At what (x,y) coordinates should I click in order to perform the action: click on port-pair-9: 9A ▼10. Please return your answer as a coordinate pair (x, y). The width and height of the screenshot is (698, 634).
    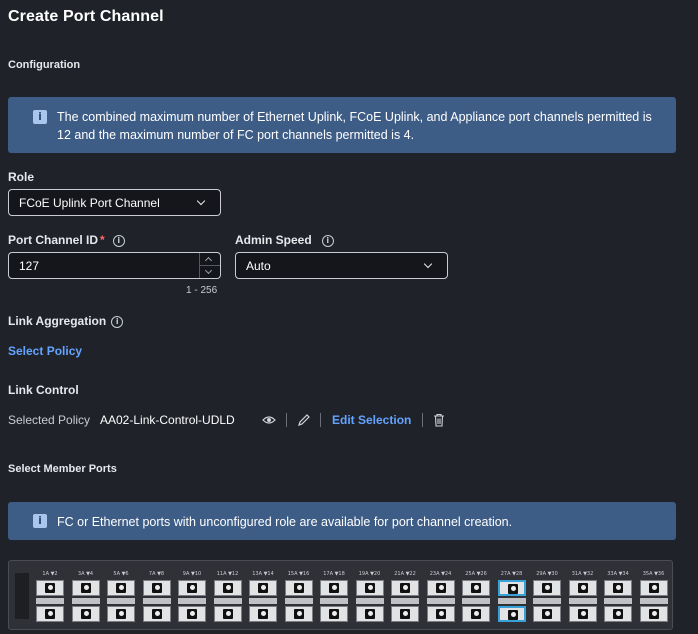
    Looking at the image, I should click on (192, 598).